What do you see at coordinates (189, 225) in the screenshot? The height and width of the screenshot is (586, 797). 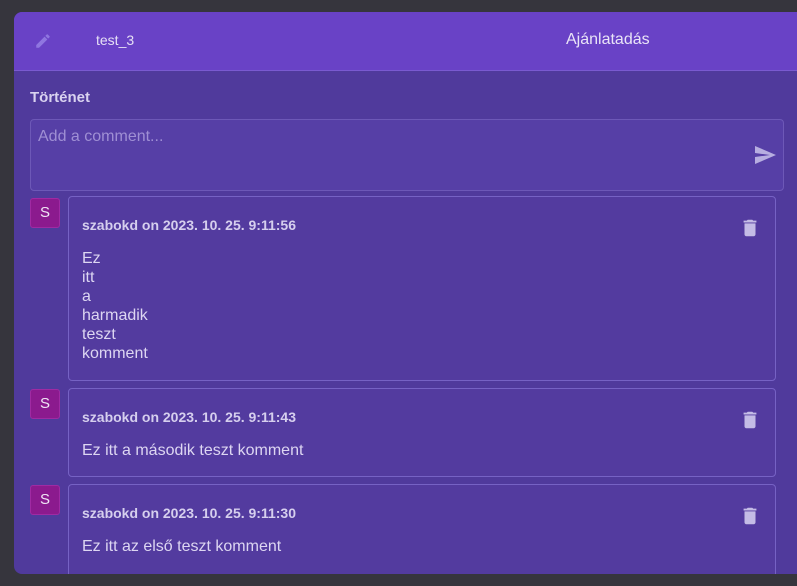 I see `comment-meta: szabokd on 2023. 10. 25. 9:11:56` at bounding box center [189, 225].